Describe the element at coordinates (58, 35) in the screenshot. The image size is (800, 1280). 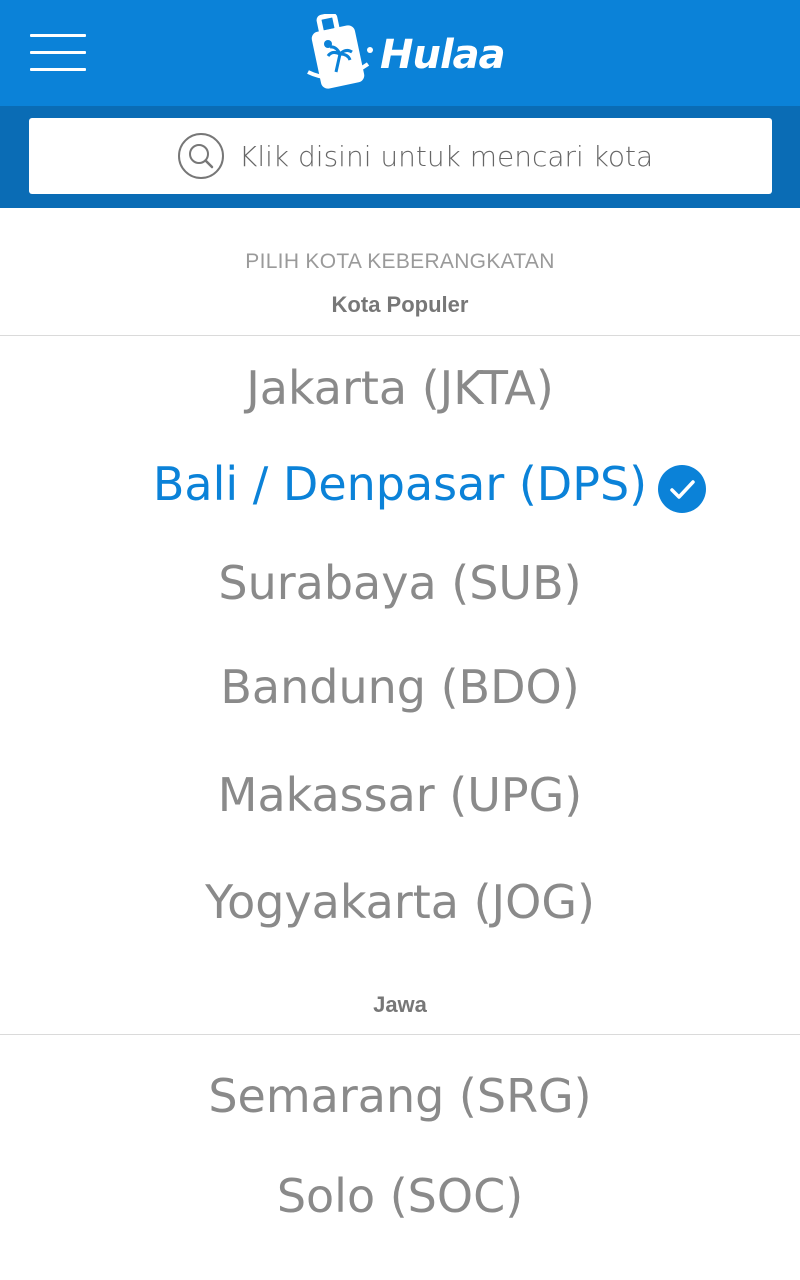
I see `hamburger-menu-icon` at that location.